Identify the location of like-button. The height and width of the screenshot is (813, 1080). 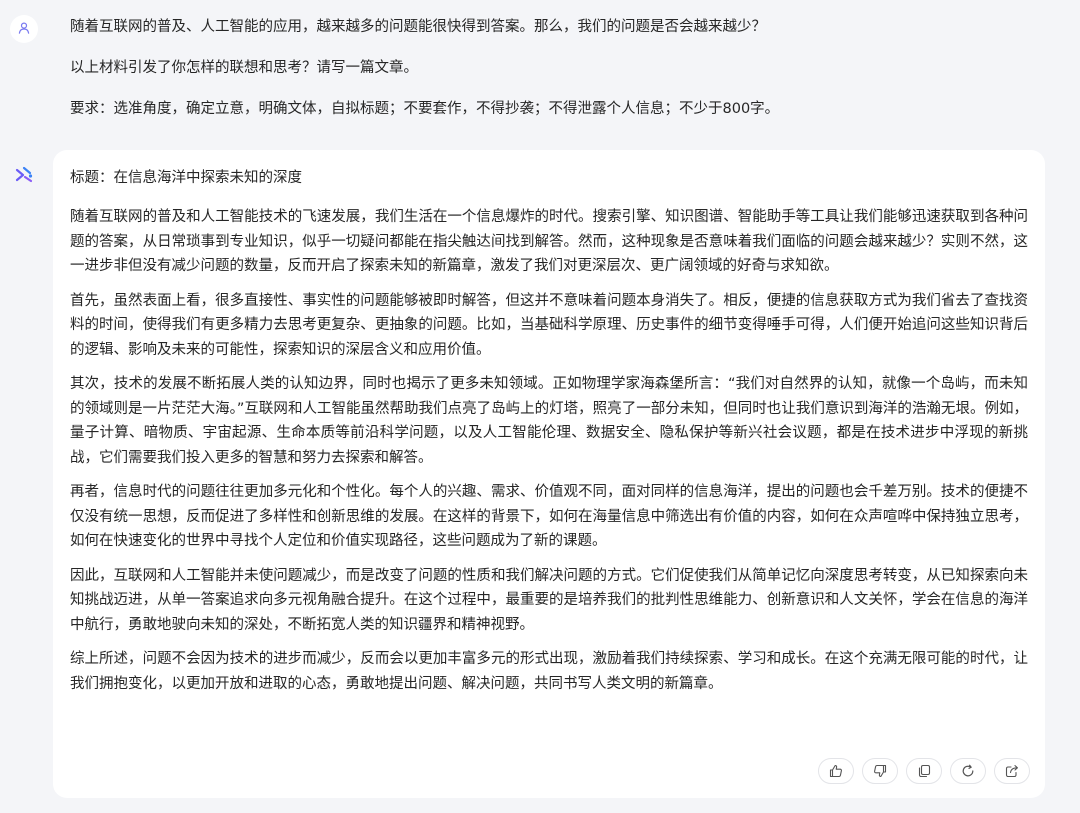
(836, 771).